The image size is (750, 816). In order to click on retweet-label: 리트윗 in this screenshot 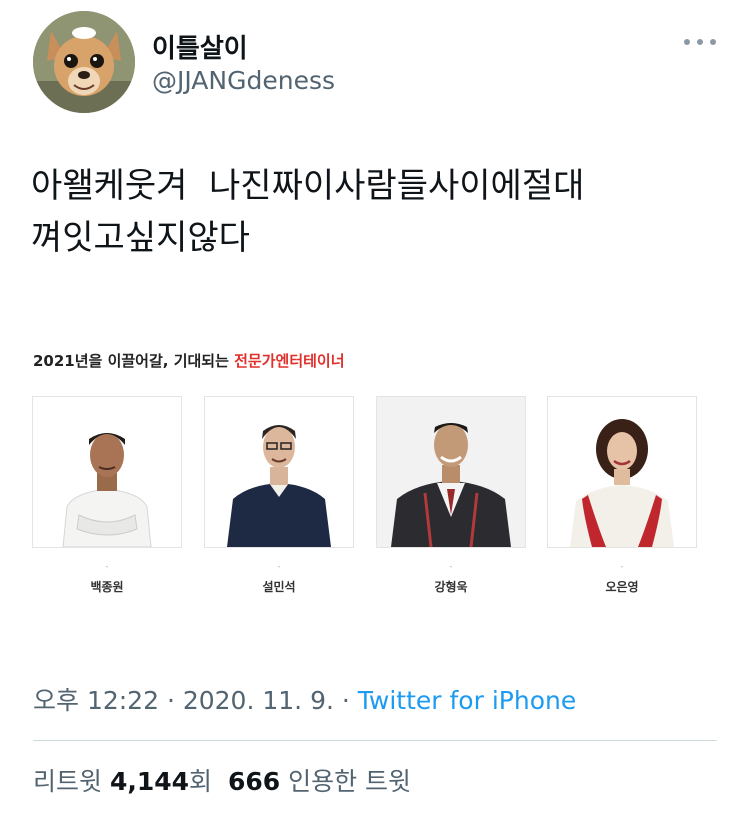, I will do `click(71, 781)`.